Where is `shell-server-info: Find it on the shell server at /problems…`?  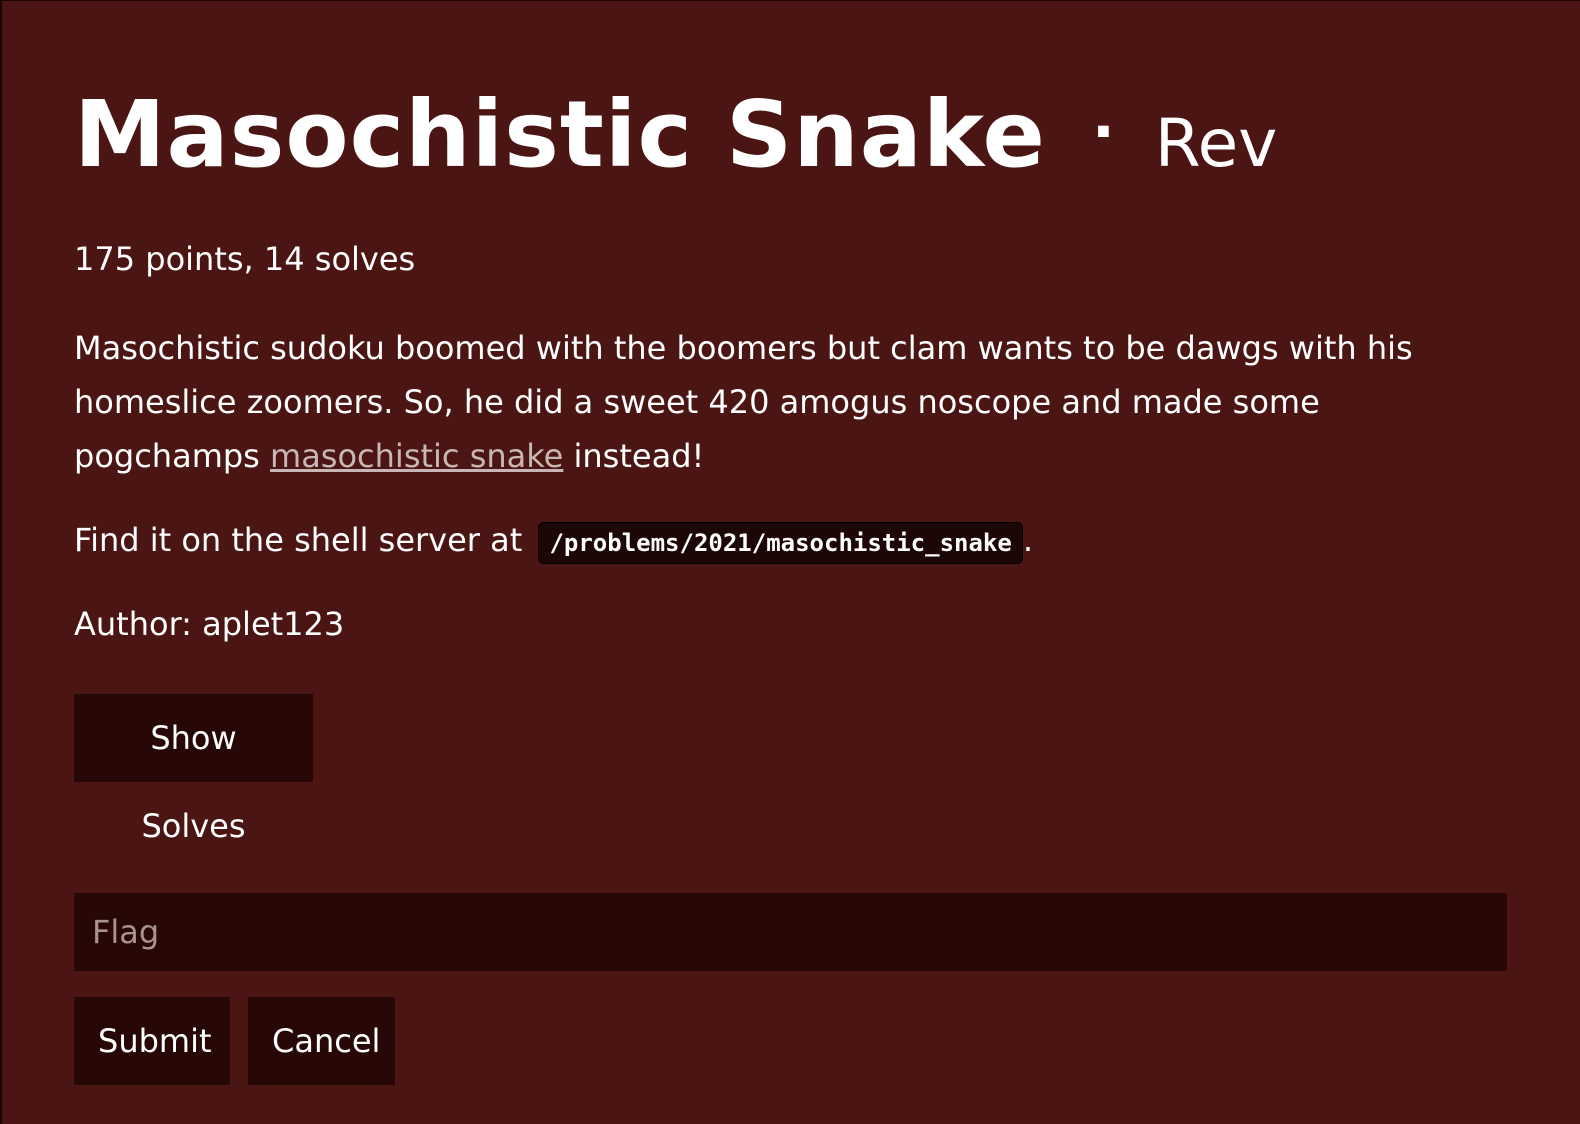 shell-server-info: Find it on the shell server at /problems… is located at coordinates (827, 541).